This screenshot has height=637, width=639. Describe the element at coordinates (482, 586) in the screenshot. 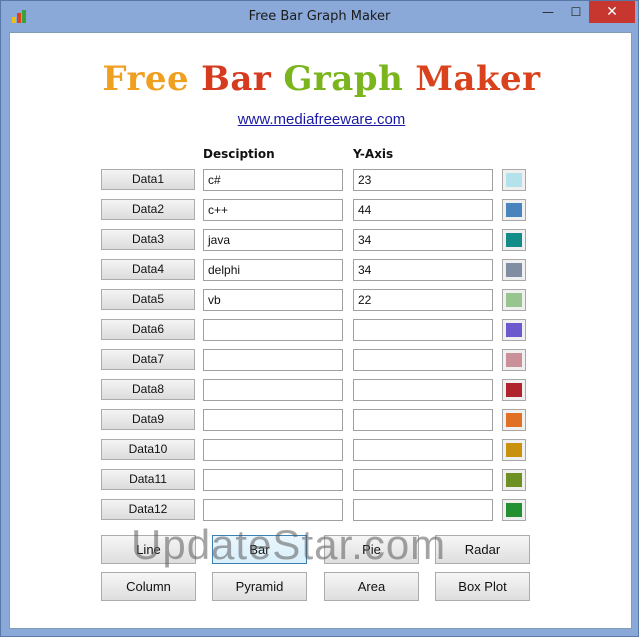

I see `box-plot-chart-button: Box Plot` at that location.